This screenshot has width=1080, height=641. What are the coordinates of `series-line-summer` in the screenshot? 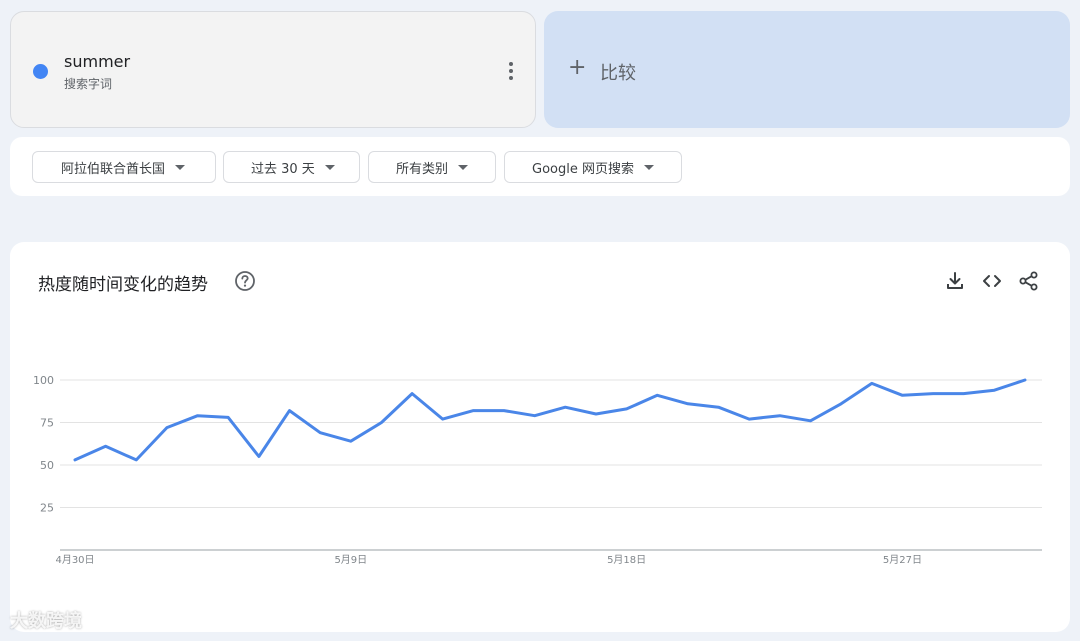 It's located at (550, 420).